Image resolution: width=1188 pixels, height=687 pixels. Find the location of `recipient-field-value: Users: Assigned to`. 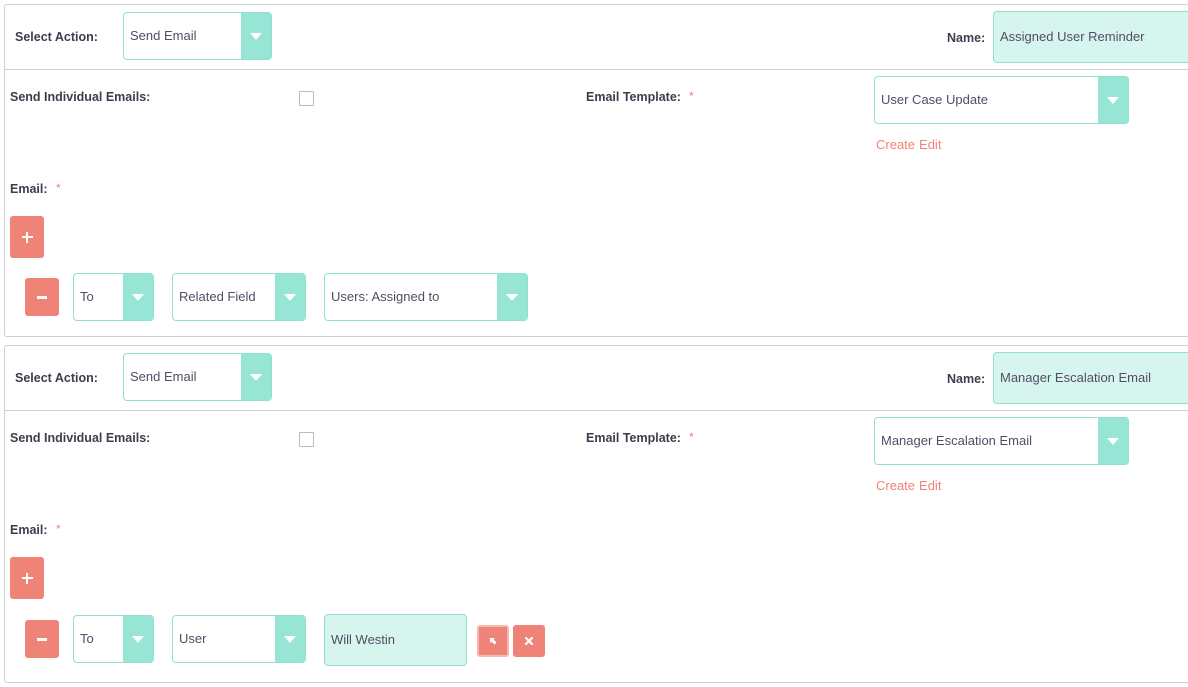

recipient-field-value: Users: Assigned to is located at coordinates (385, 296).